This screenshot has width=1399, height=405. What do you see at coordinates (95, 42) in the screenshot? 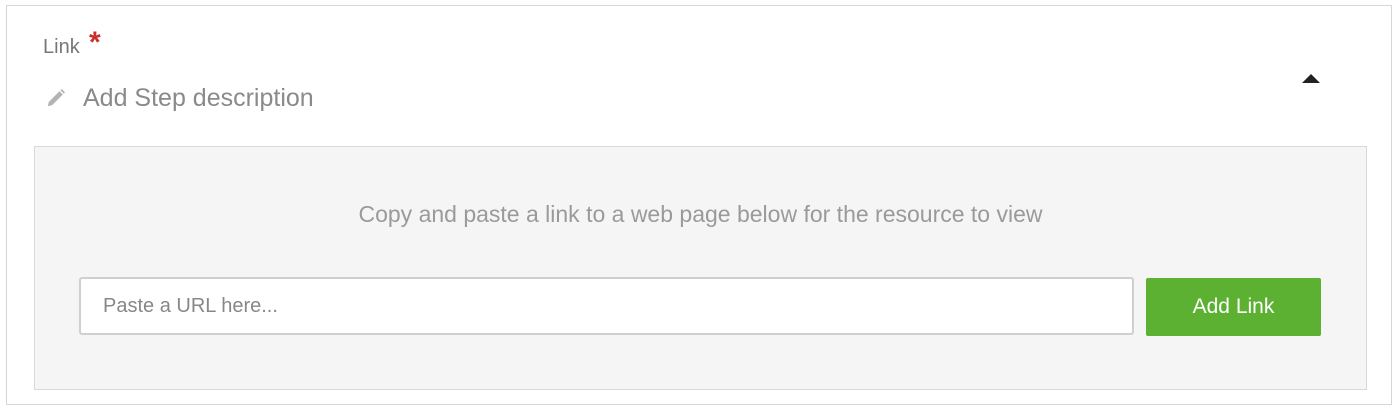
I see `required-marker: *` at bounding box center [95, 42].